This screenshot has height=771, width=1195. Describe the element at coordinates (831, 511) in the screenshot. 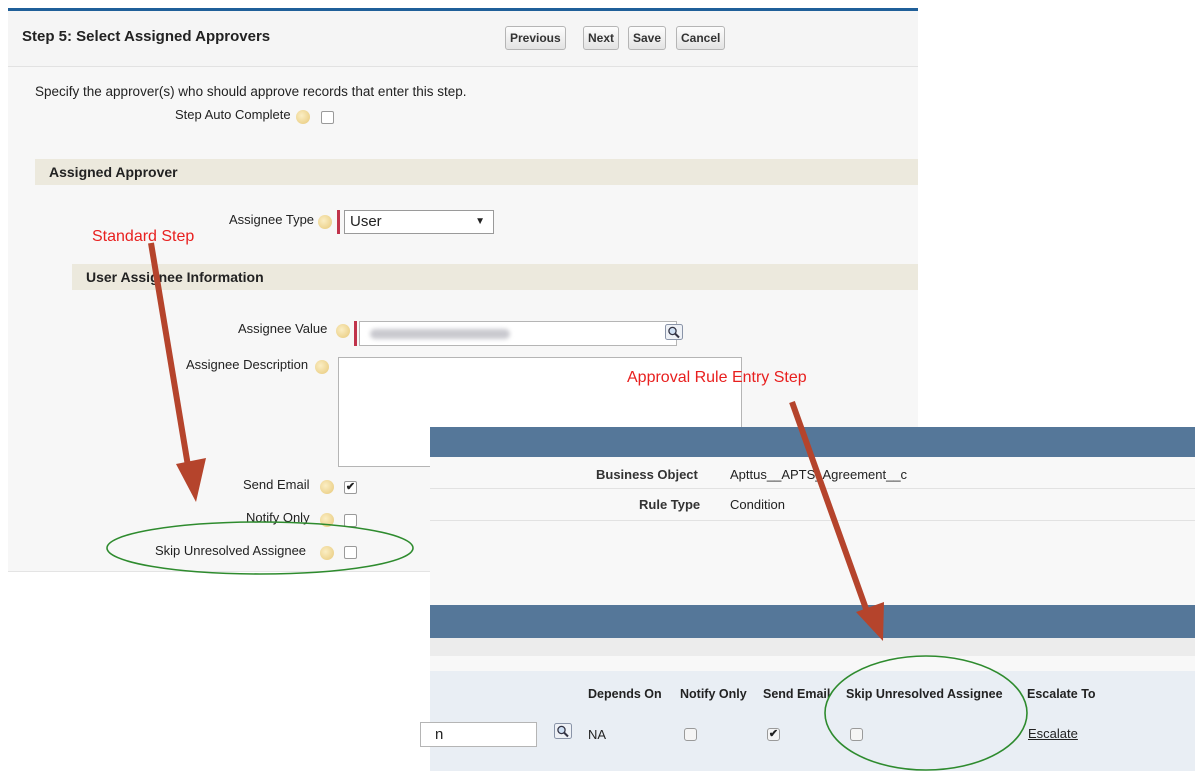

I see `rule-step-arrow-shaft` at that location.